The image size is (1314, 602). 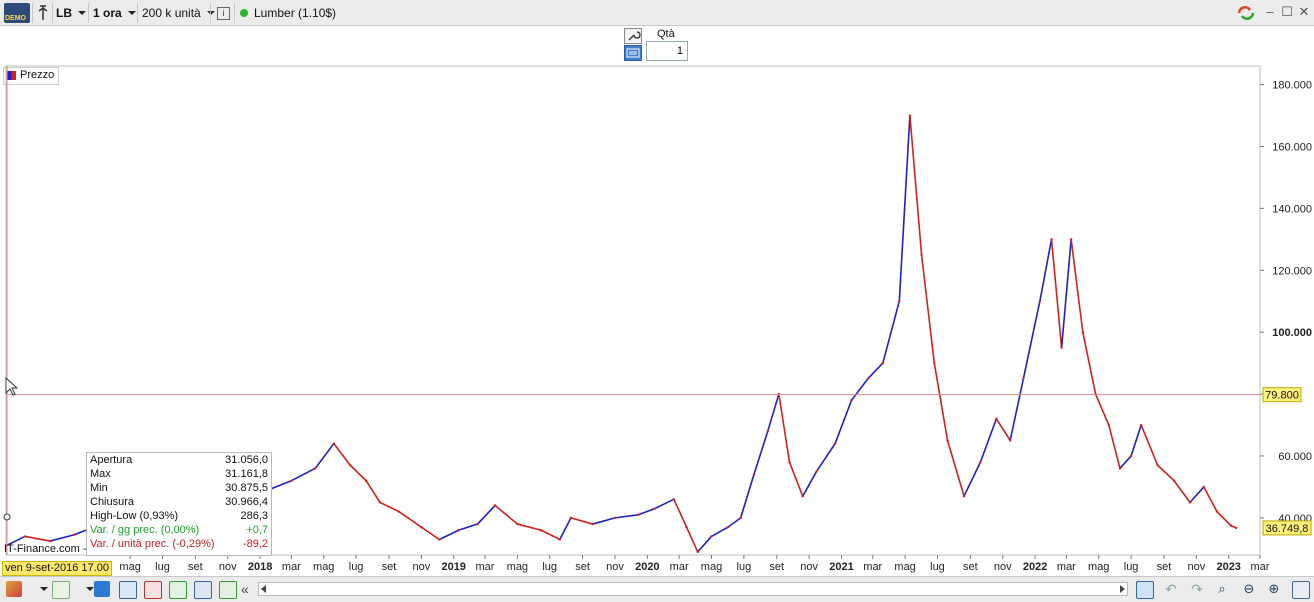 What do you see at coordinates (14, 589) in the screenshot?
I see `indicator-icon` at bounding box center [14, 589].